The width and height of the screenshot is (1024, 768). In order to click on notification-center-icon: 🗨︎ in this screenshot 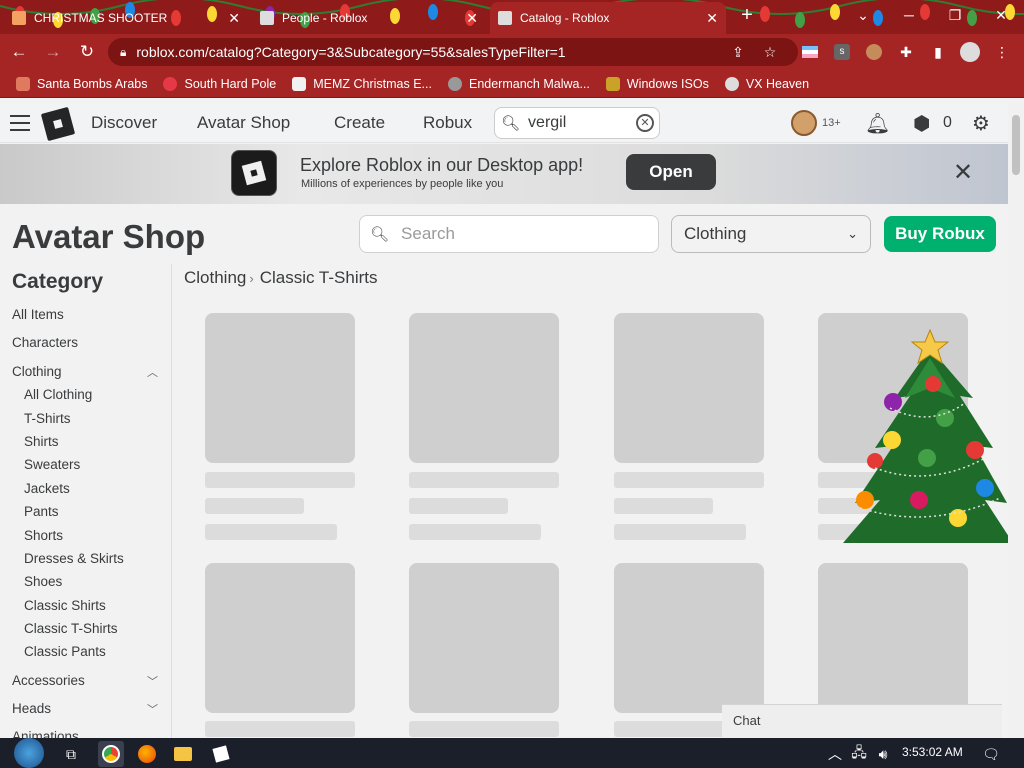, I will do `click(991, 754)`.